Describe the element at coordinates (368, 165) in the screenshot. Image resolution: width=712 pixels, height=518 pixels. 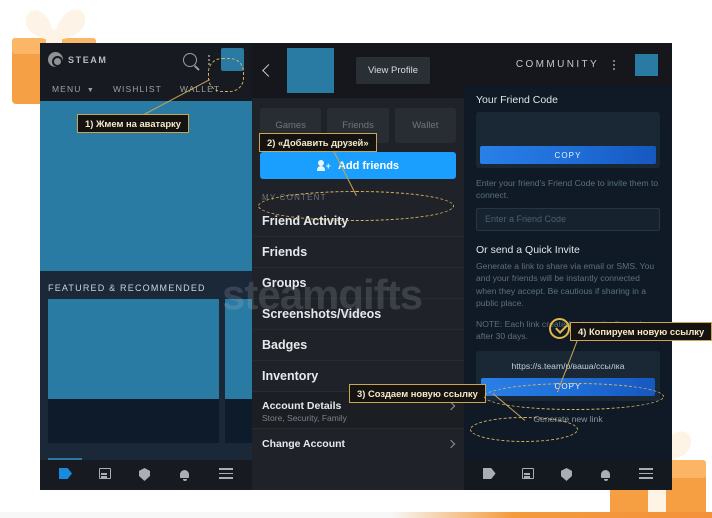
I see `add-friends-label: Add friends` at that location.